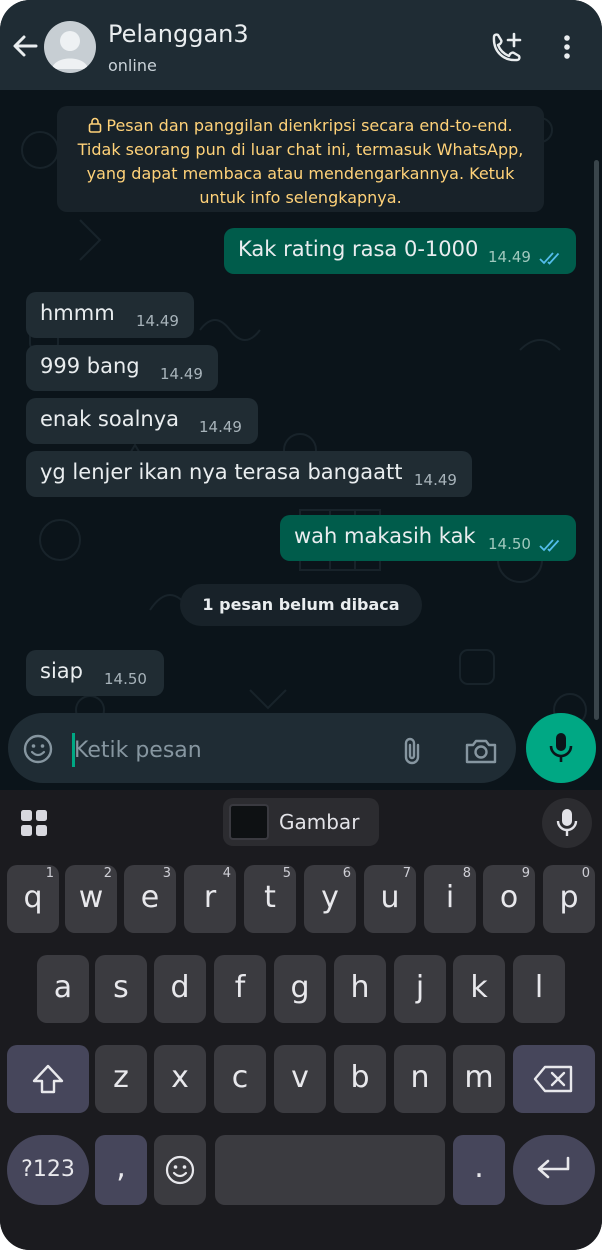 This screenshot has width=602, height=1250. What do you see at coordinates (240, 989) in the screenshot?
I see `key-f: f` at bounding box center [240, 989].